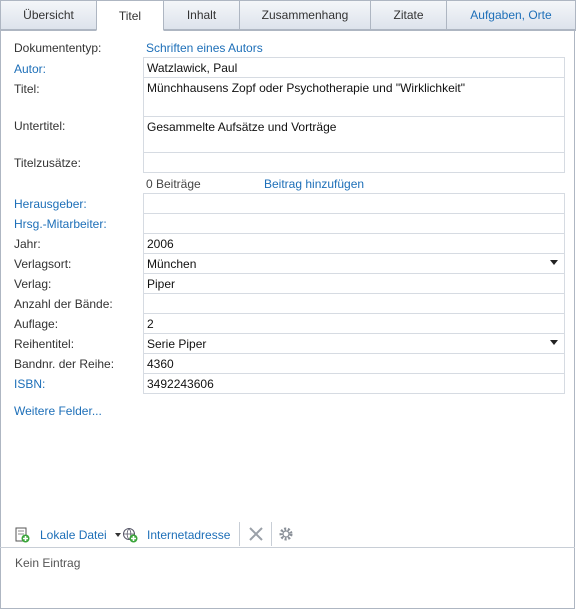 This screenshot has height=610, width=576. Describe the element at coordinates (354, 383) in the screenshot. I see `isbn-field: 3492243606` at that location.